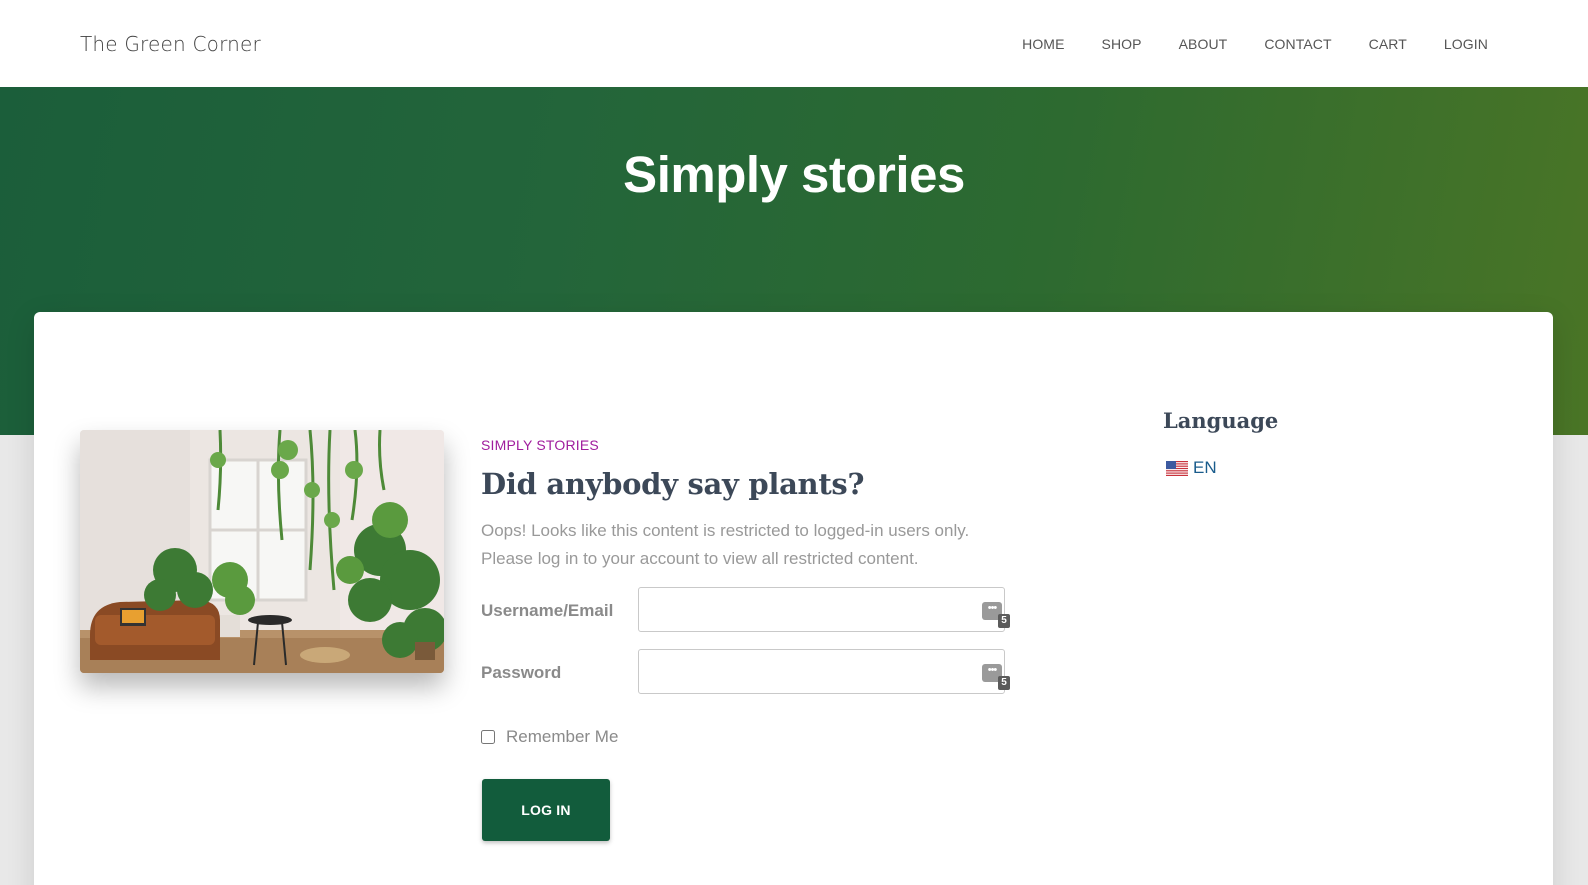 This screenshot has height=885, width=1588. I want to click on password-manager-badge-password: ••• 5, so click(997, 678).